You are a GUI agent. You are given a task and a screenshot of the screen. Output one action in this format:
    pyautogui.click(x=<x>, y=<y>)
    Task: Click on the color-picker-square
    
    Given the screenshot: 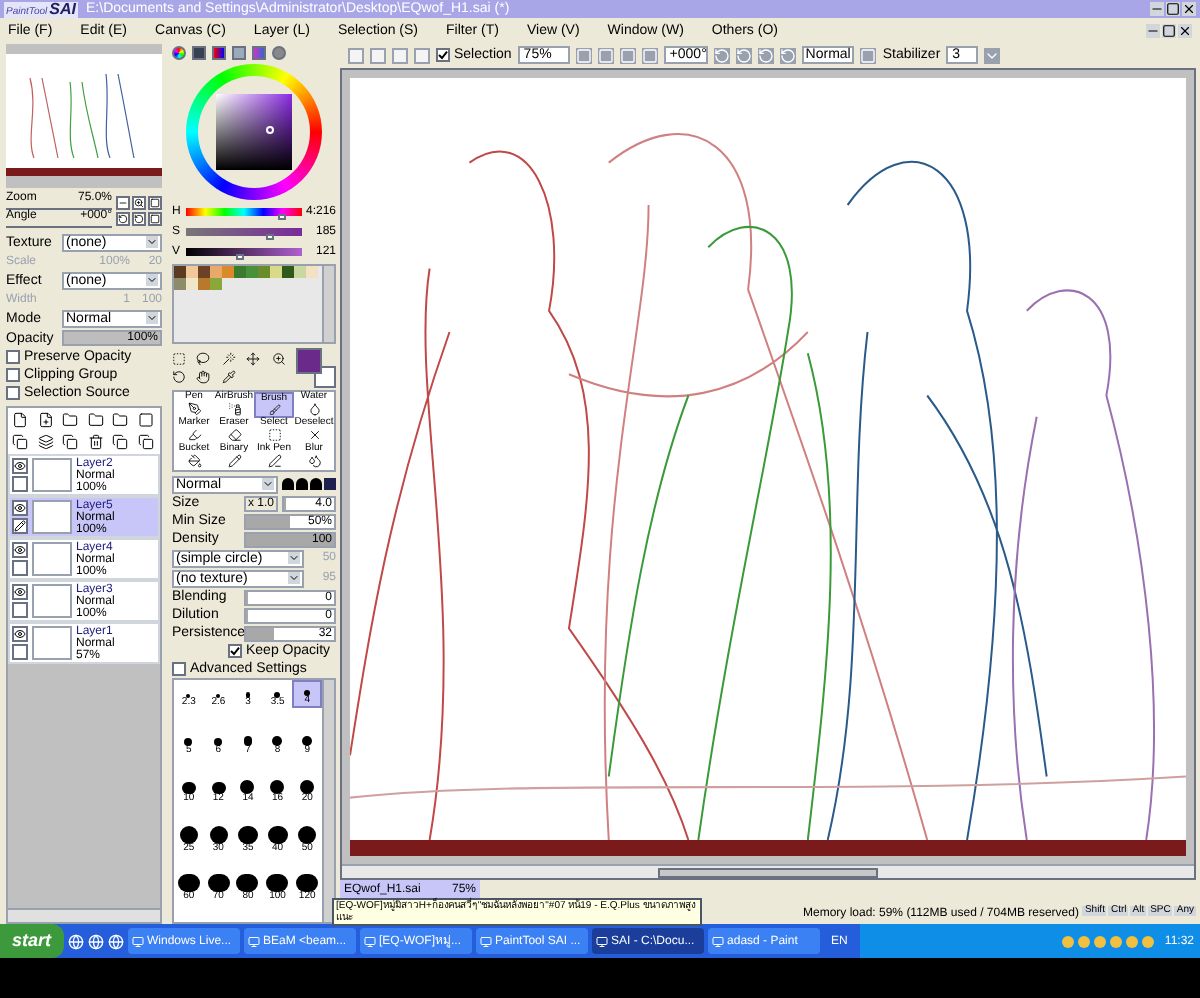 What is the action you would take?
    pyautogui.click(x=254, y=132)
    